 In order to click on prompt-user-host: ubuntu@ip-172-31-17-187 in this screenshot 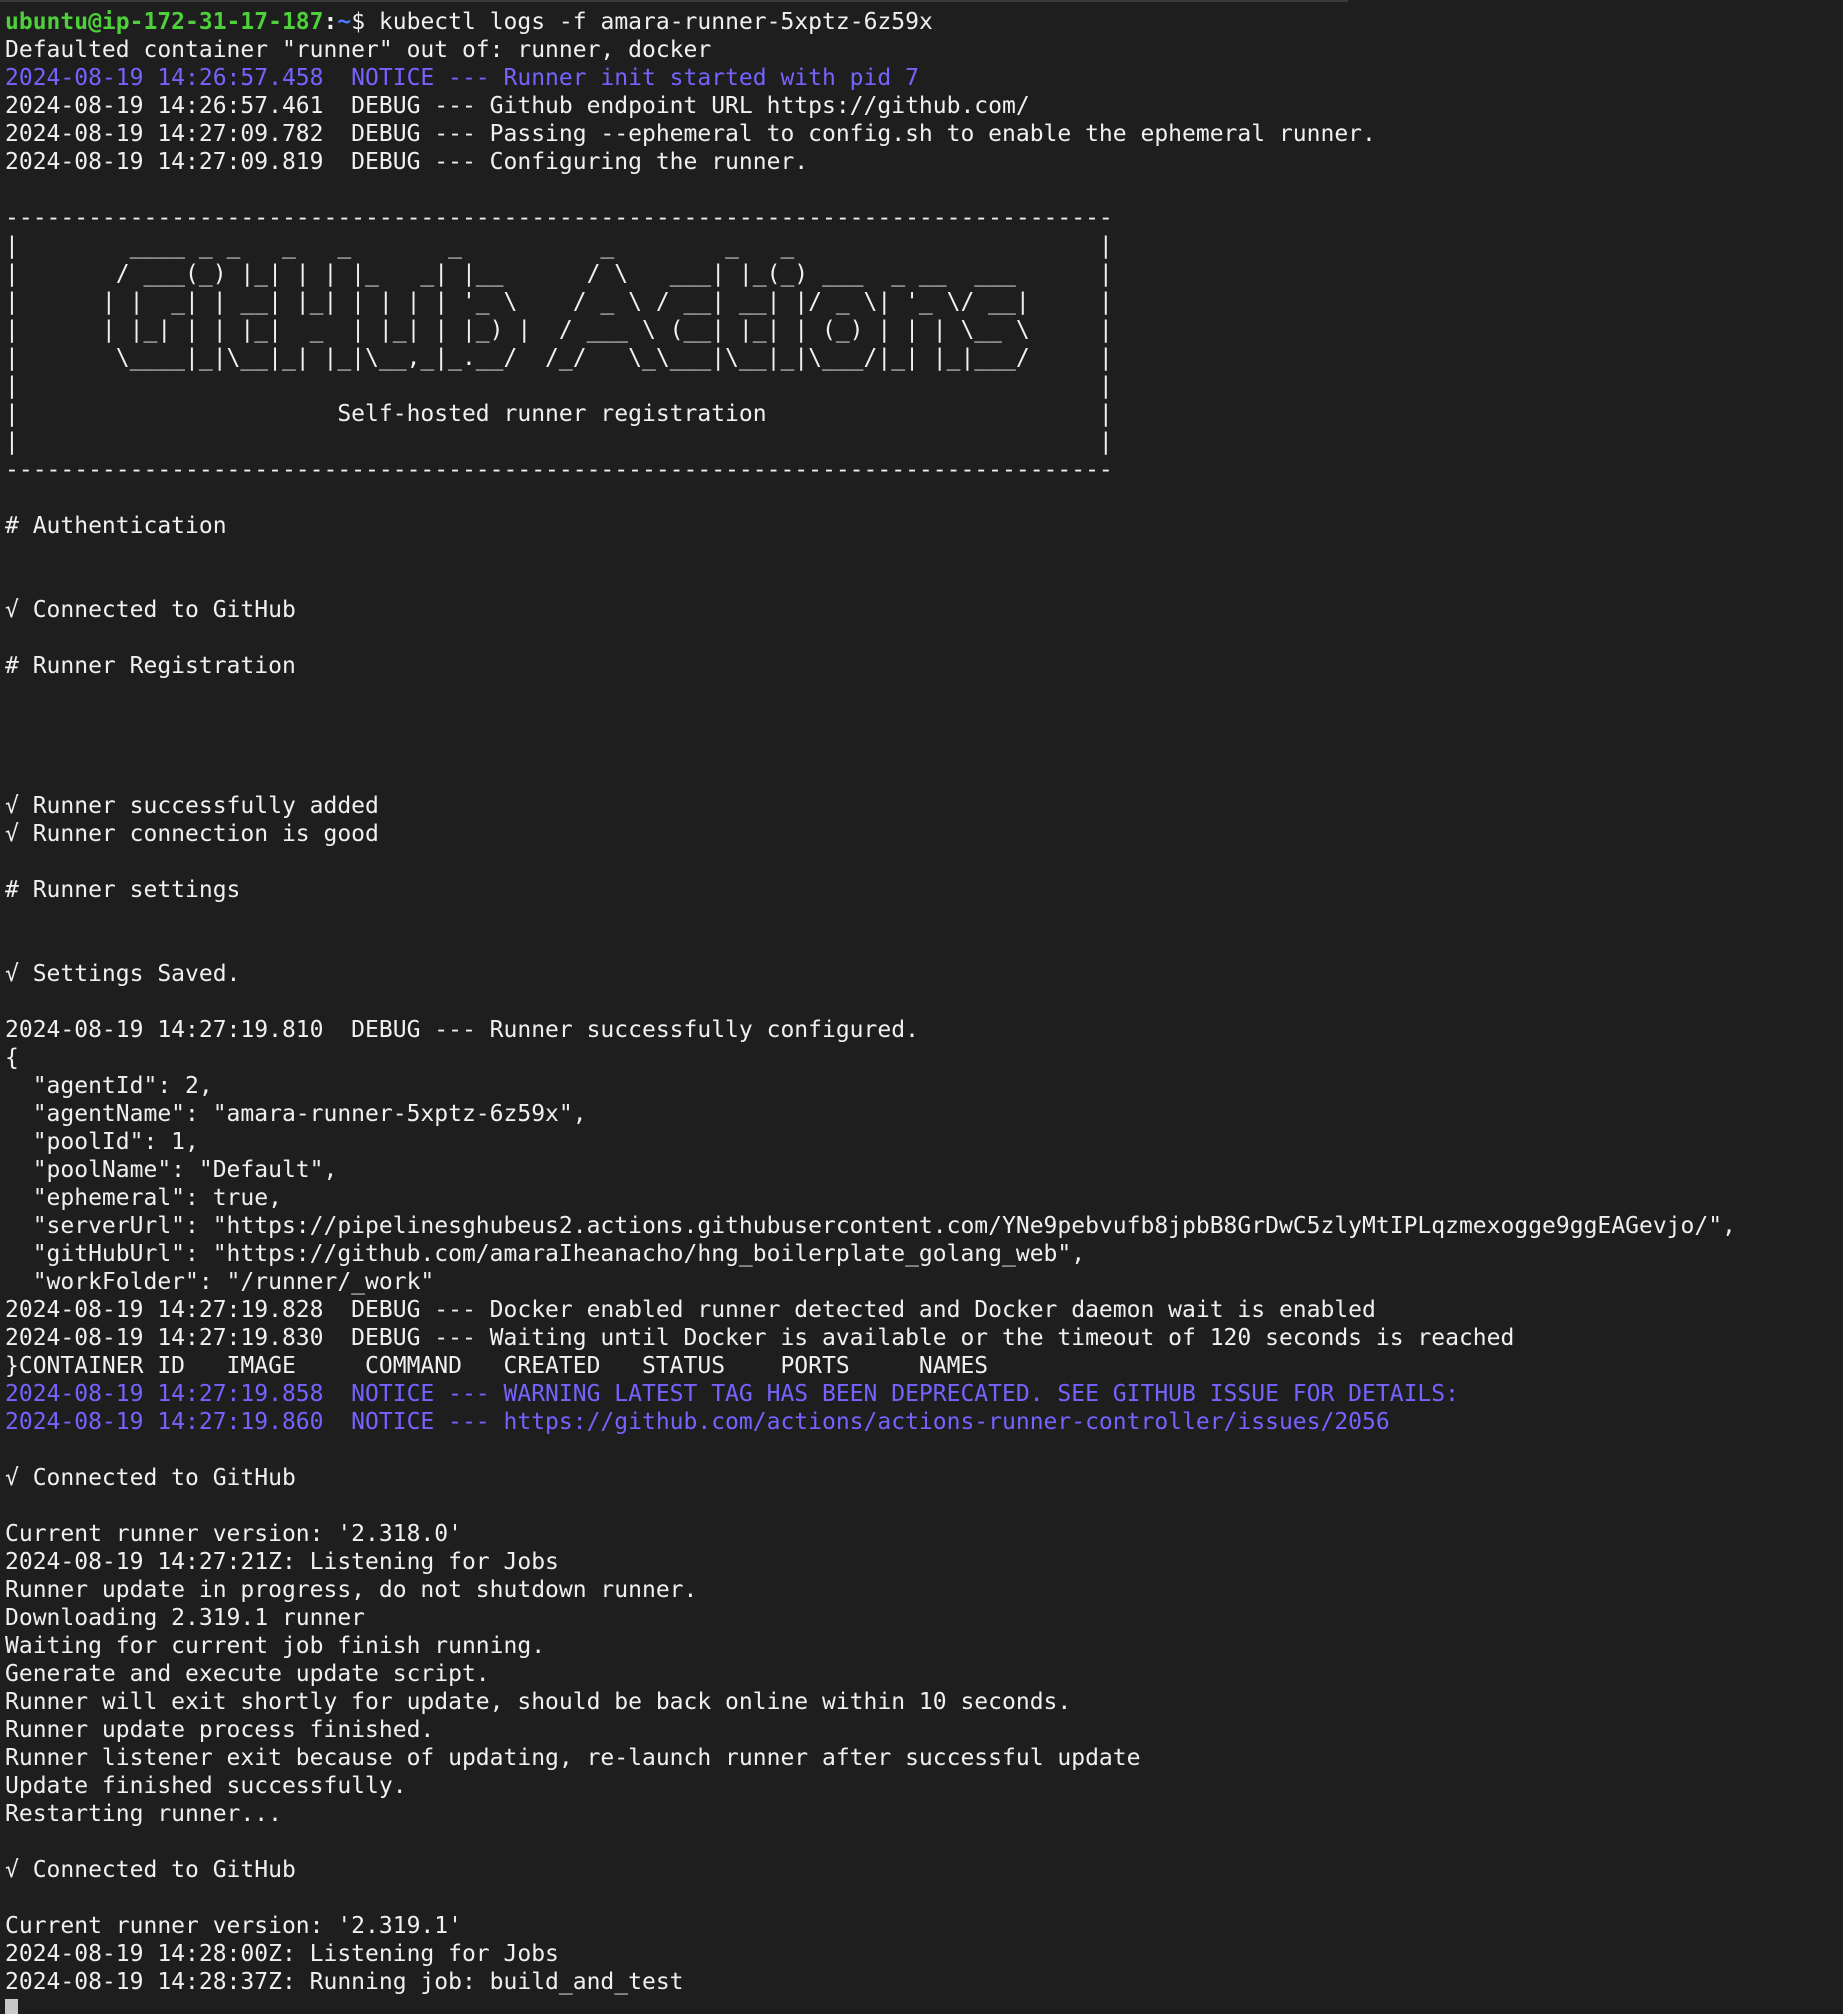, I will do `click(164, 22)`.